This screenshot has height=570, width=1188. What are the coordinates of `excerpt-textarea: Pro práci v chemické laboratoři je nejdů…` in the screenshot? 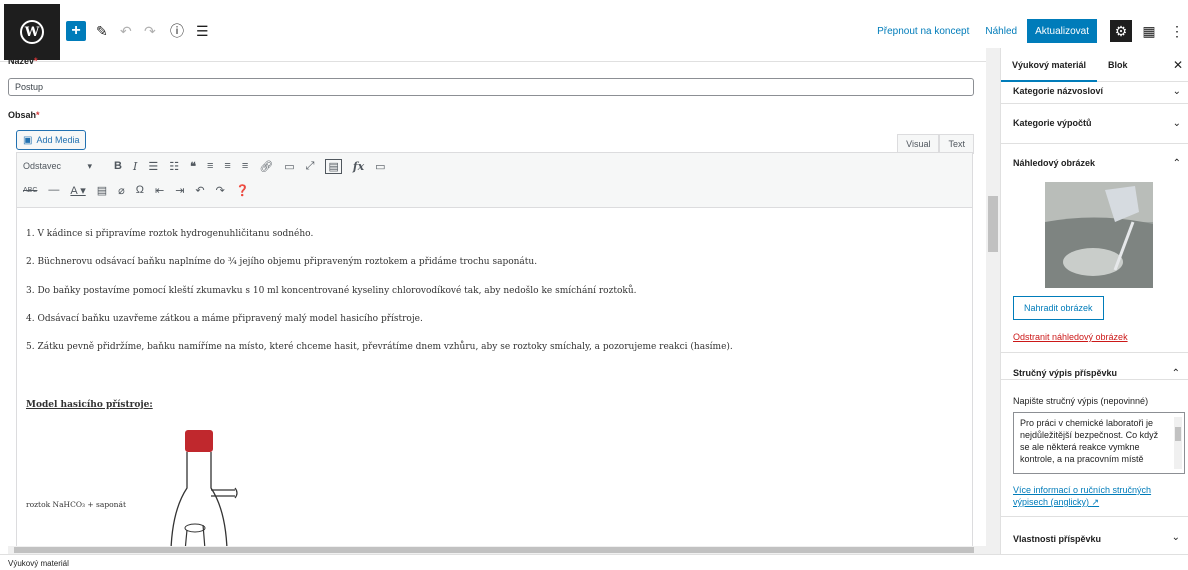 It's located at (1099, 443).